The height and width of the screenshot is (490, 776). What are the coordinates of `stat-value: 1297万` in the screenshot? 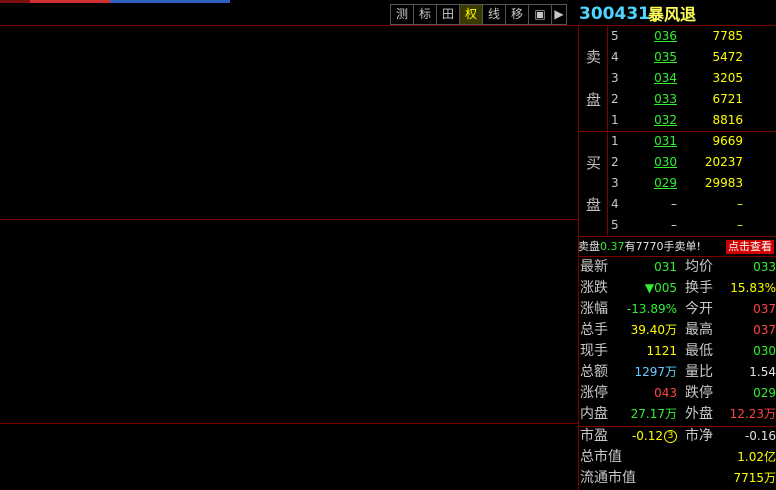 It's located at (655, 372).